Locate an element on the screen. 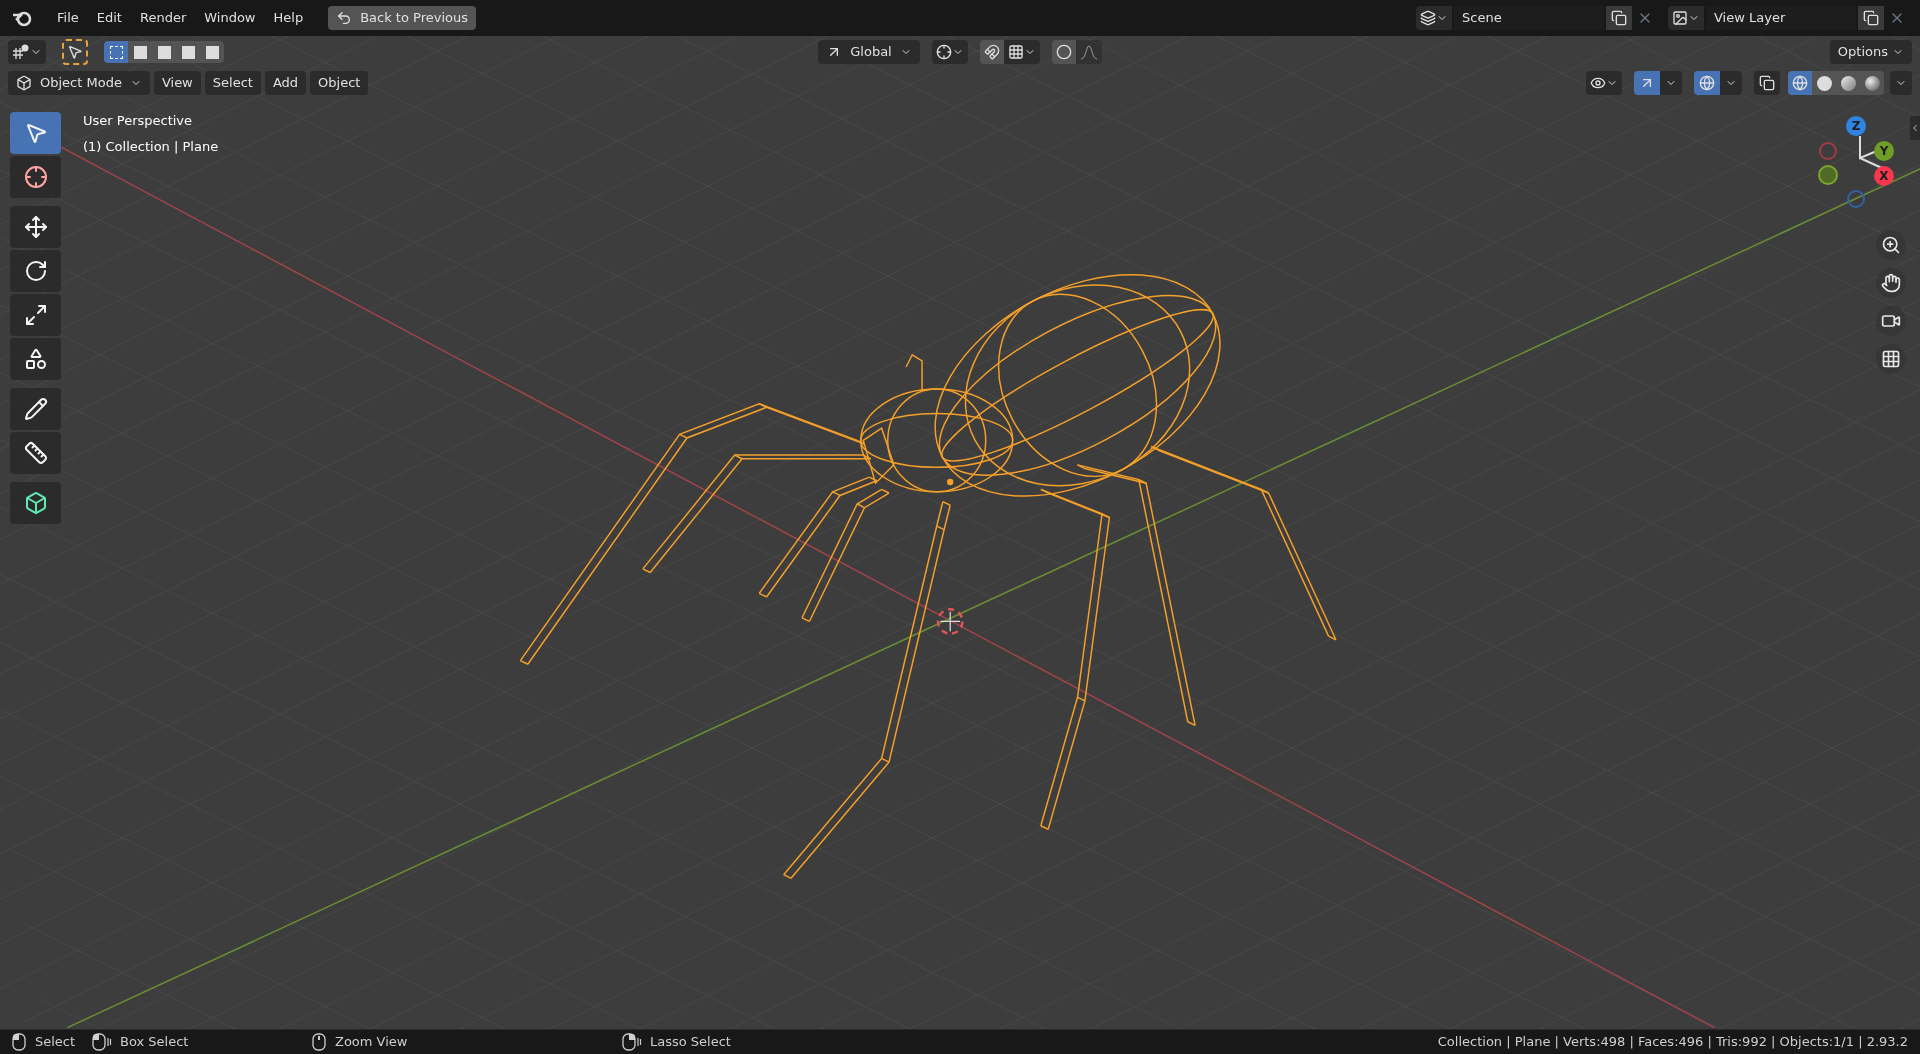 The width and height of the screenshot is (1920, 1054). status-hint: Lasso Select is located at coordinates (690, 1042).